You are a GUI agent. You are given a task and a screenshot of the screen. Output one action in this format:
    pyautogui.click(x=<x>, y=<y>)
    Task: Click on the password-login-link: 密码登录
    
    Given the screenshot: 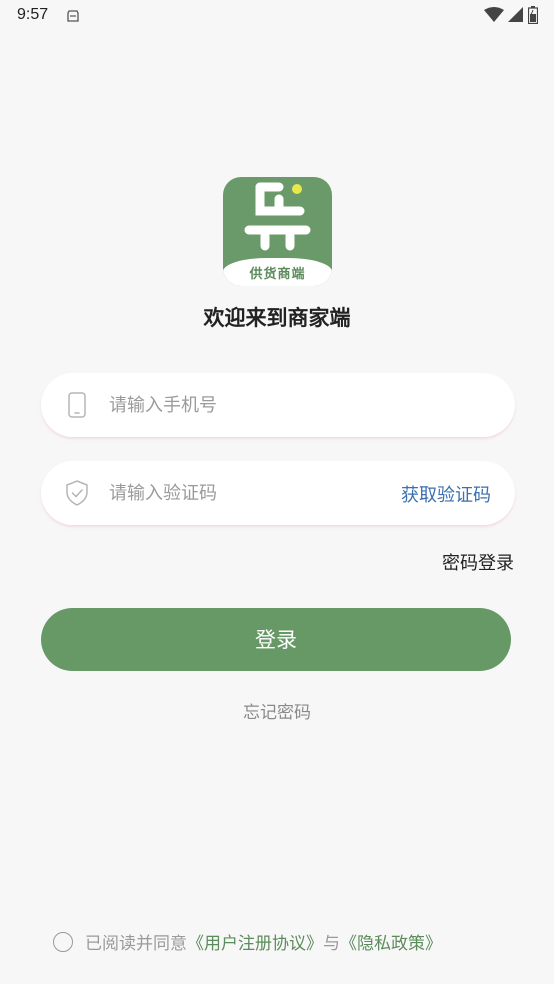 What is the action you would take?
    pyautogui.click(x=478, y=562)
    